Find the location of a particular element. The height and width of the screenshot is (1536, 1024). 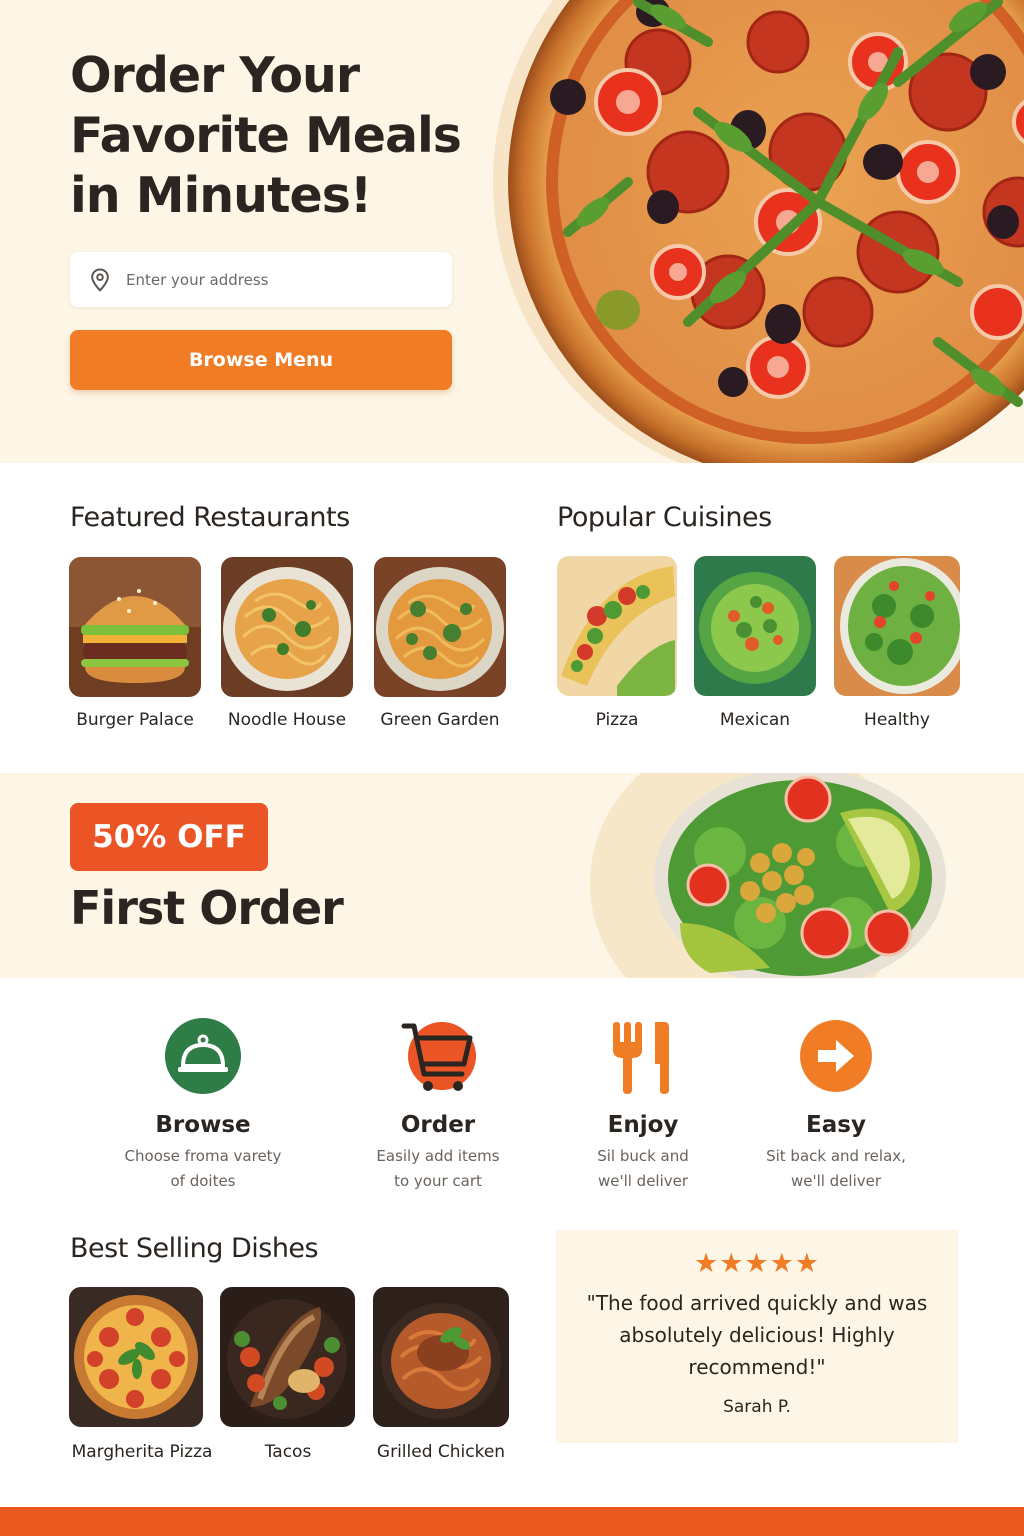

salad-image is located at coordinates (897, 626).